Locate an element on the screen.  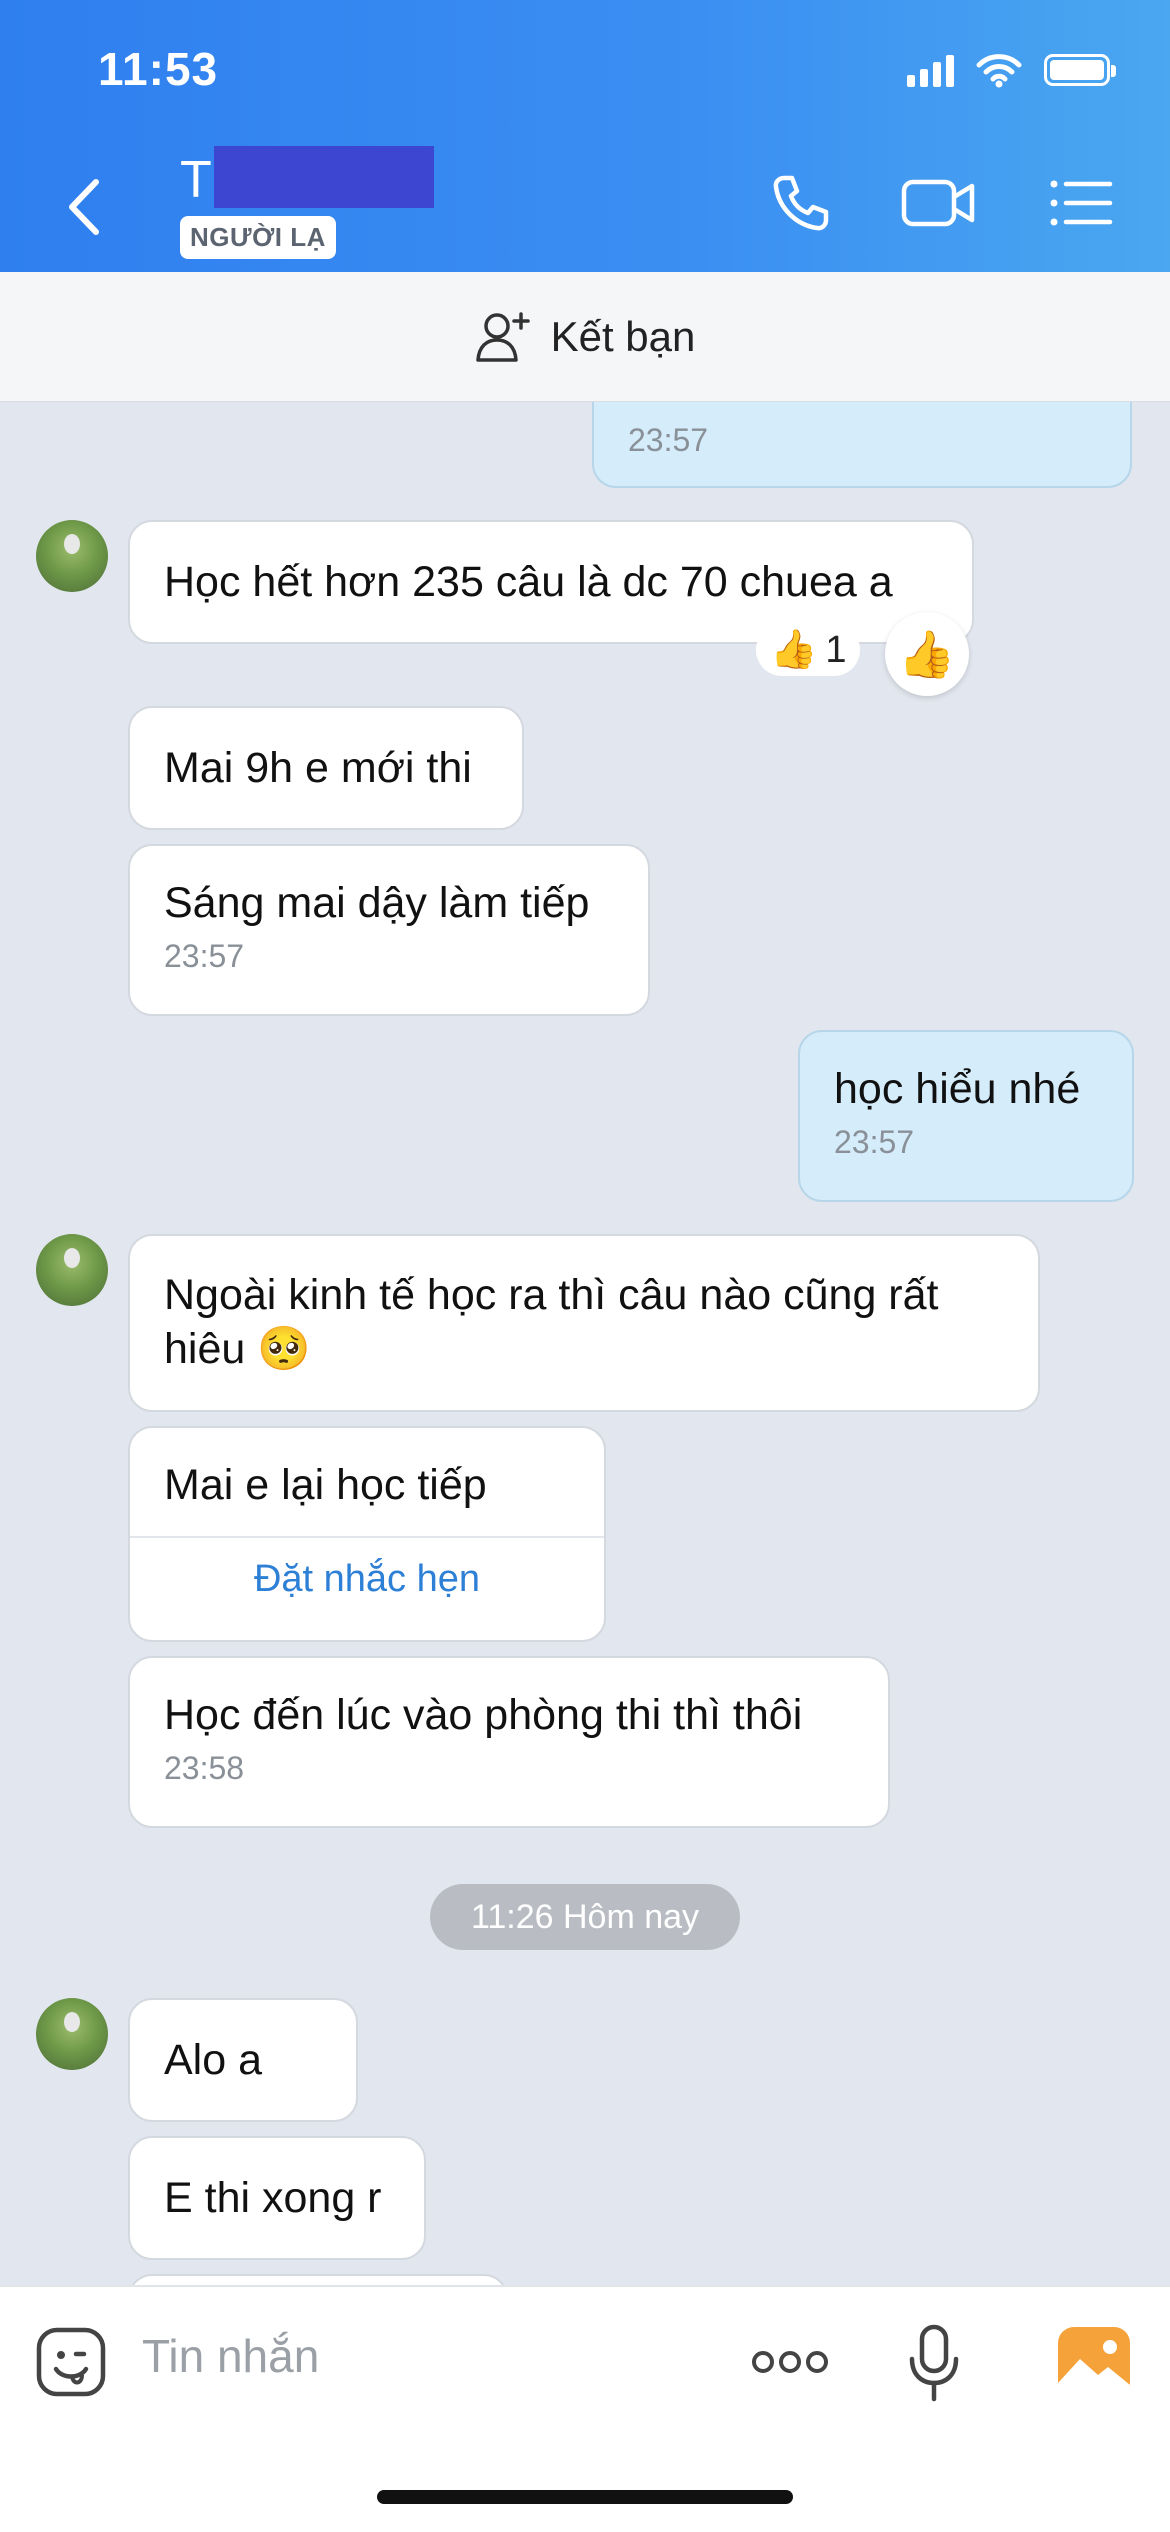
chat-header: 11:53 T NGƯỜI LẠ is located at coordinates (585, 136).